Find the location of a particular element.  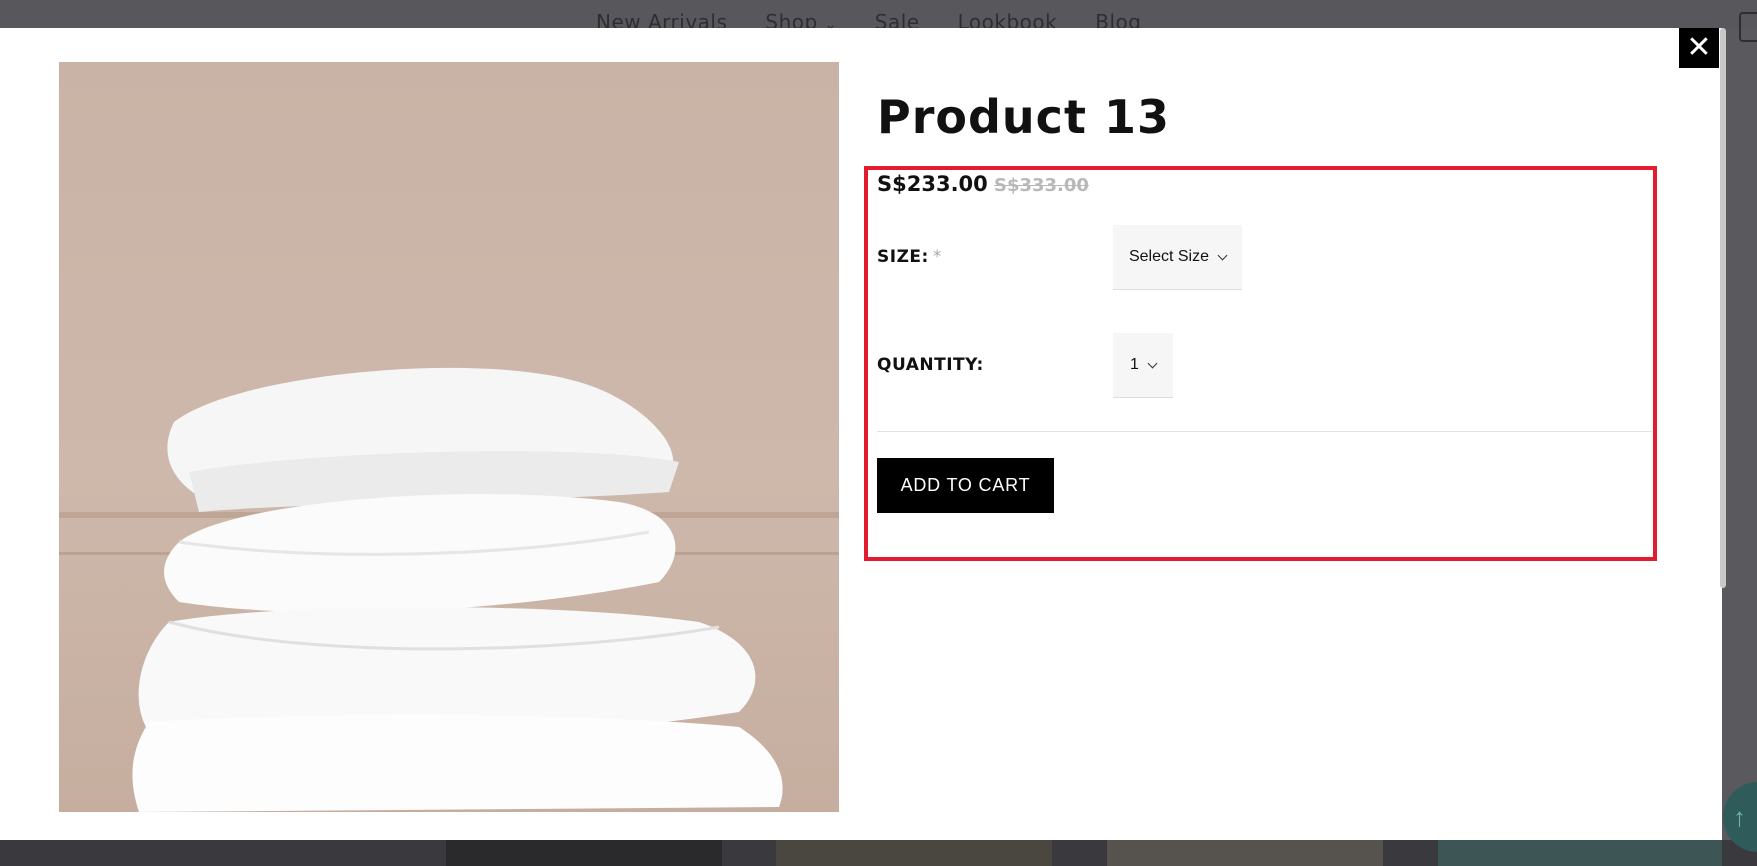

quantity-select-value: 1 is located at coordinates (1134, 364).